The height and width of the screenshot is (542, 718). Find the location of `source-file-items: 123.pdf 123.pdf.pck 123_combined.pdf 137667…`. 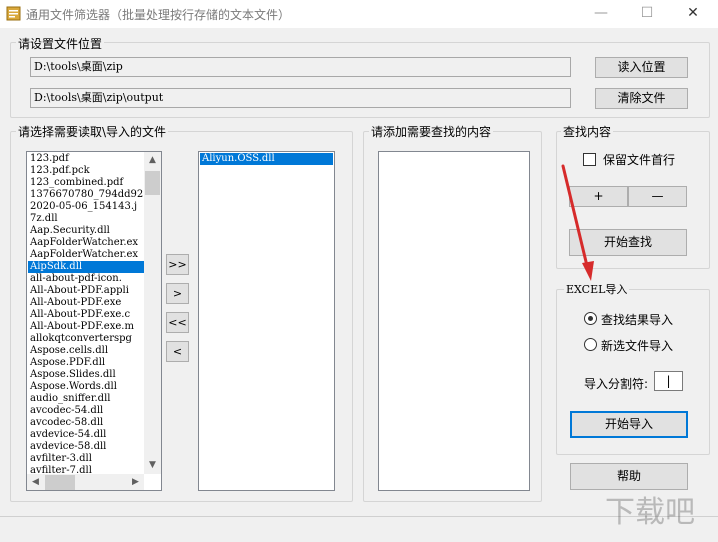

source-file-items: 123.pdf 123.pdf.pck 123_combined.pdf 137667… is located at coordinates (86, 315).